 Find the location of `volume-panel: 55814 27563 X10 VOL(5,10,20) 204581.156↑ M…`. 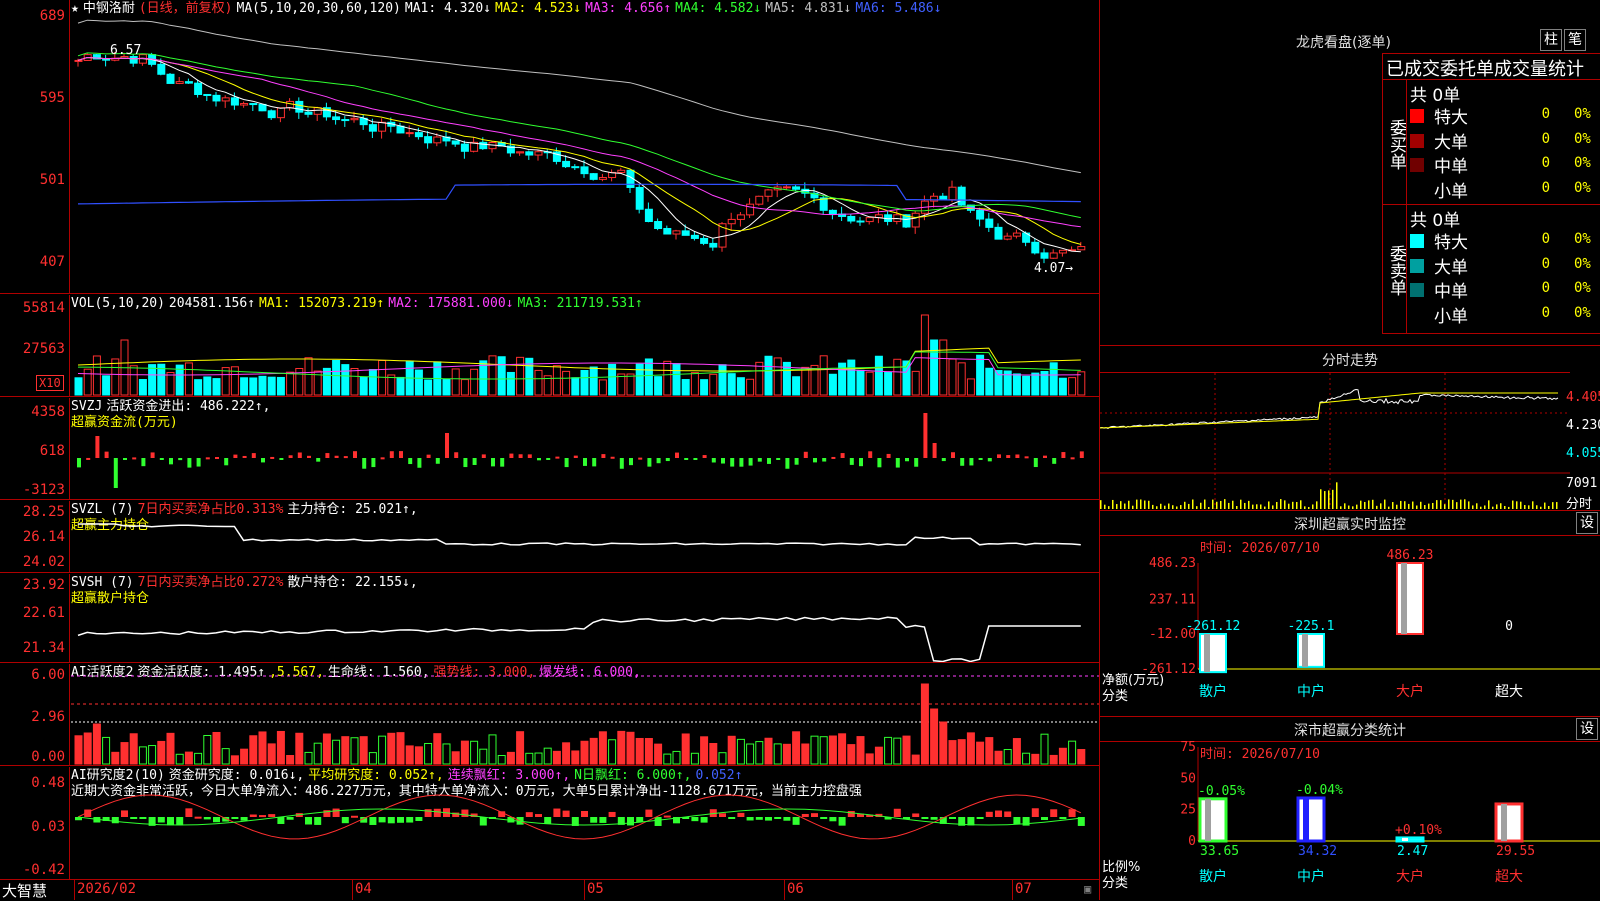

volume-panel: 55814 27563 X10 VOL(5,10,20) 204581.156↑ M… is located at coordinates (550, 346).